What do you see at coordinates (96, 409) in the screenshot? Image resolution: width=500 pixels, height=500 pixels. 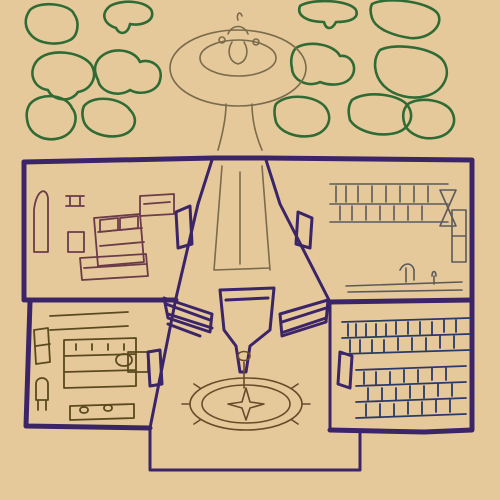 I see `plate-icon` at bounding box center [96, 409].